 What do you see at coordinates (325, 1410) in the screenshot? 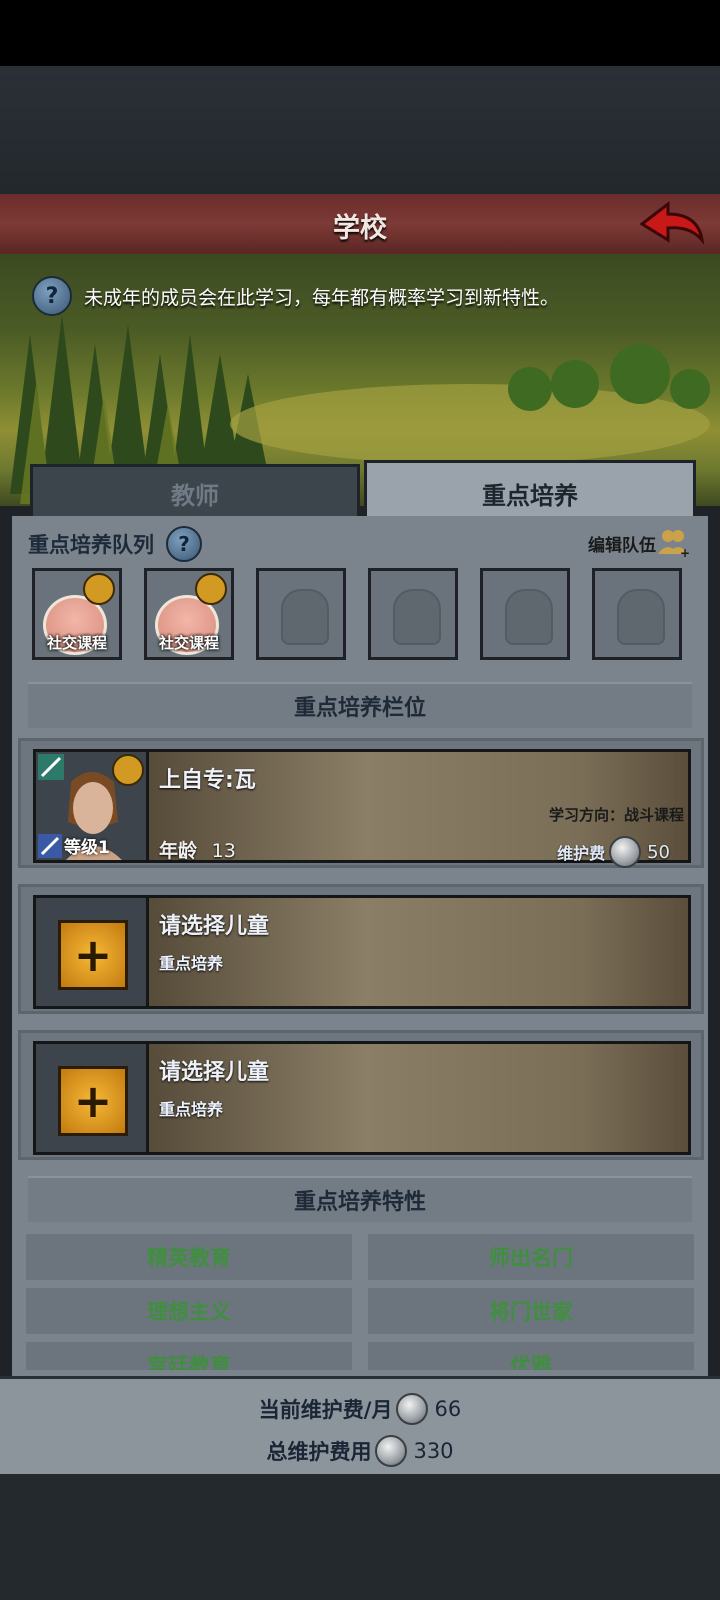
I see `monthly-upkeep-label: 当前维护费/月` at bounding box center [325, 1410].